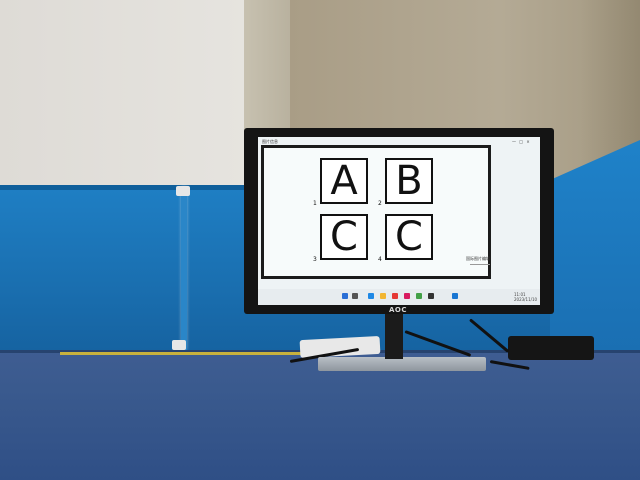 The height and width of the screenshot is (480, 640). Describe the element at coordinates (455, 296) in the screenshot. I see `settings-icon` at that location.